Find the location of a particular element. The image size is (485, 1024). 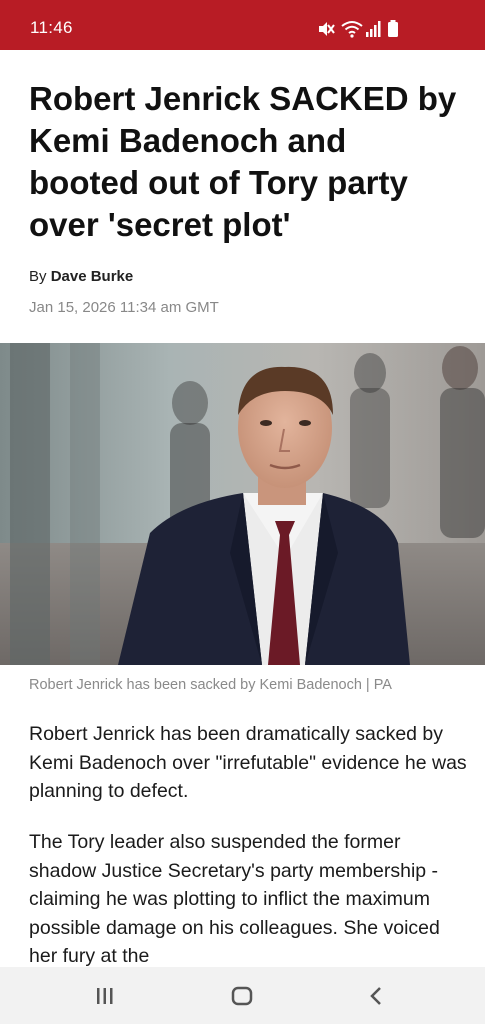

status-icons is located at coordinates (362, 30).